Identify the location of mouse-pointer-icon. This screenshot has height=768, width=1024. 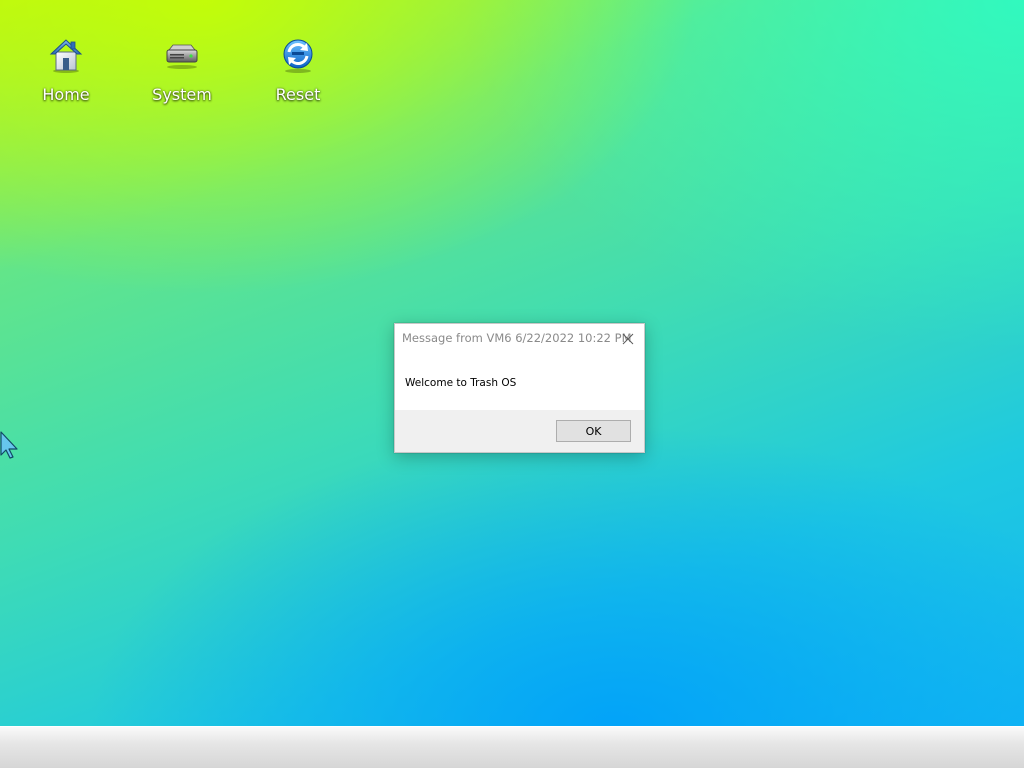
(10, 445).